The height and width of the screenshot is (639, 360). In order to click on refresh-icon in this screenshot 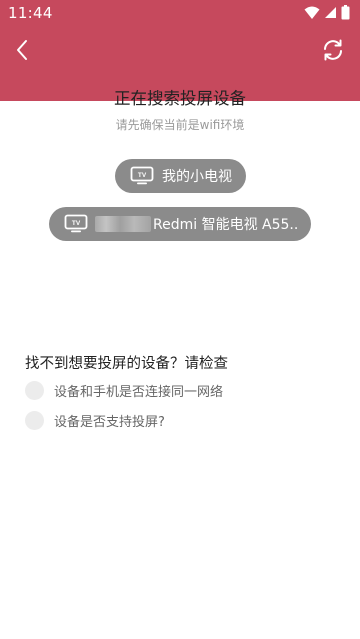, I will do `click(333, 50)`.